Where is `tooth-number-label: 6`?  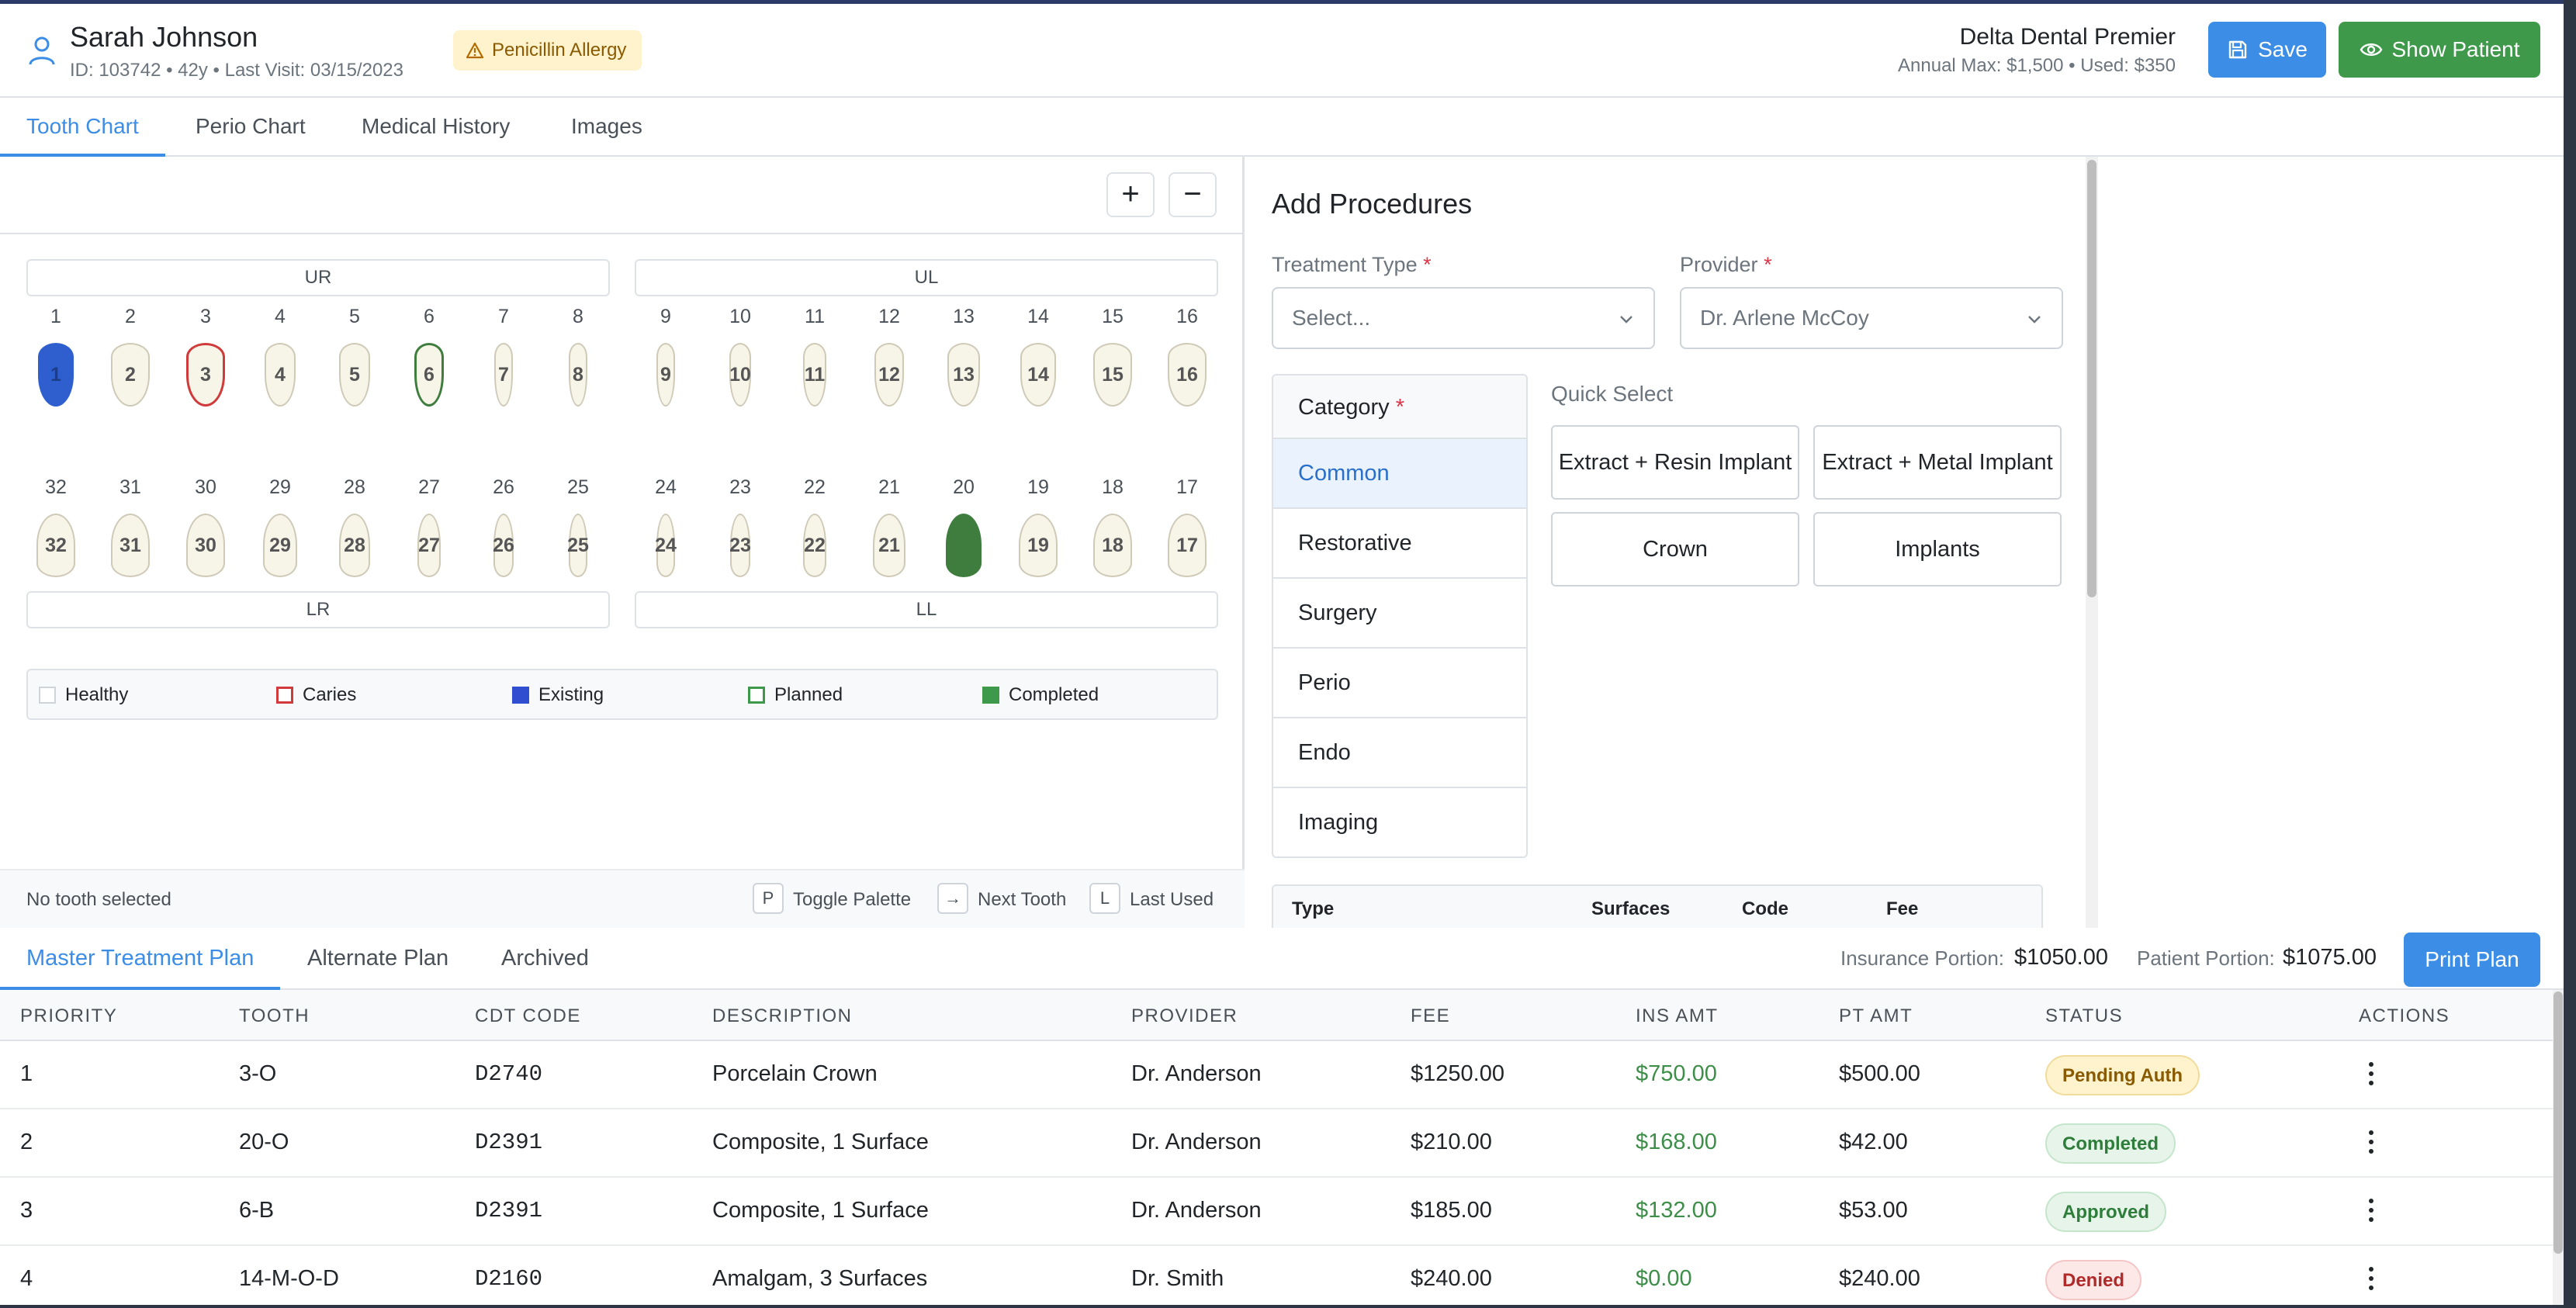 tooth-number-label: 6 is located at coordinates (429, 316).